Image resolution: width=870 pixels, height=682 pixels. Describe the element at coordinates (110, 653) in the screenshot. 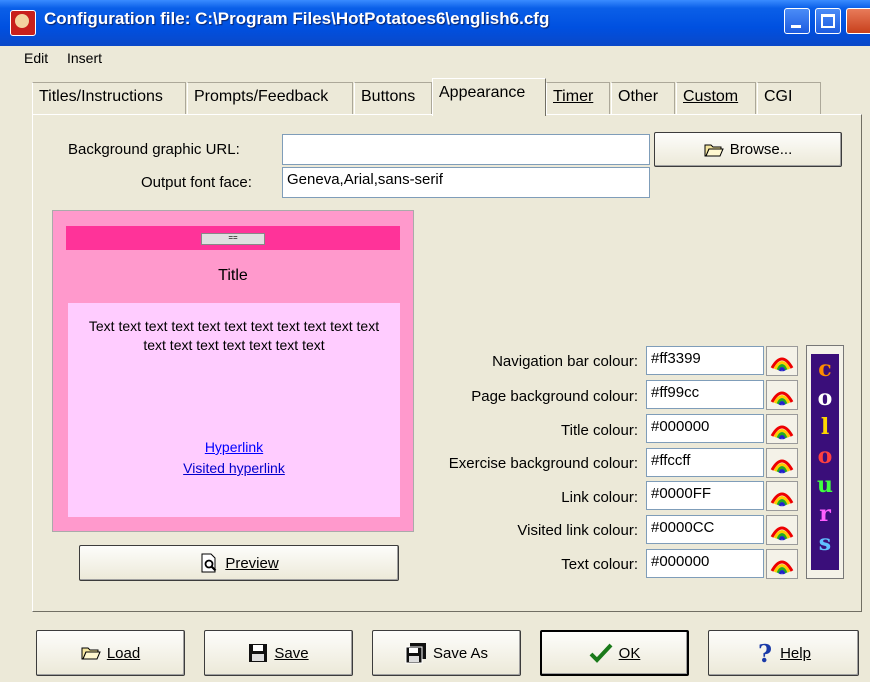

I see `load-button: Load` at that location.